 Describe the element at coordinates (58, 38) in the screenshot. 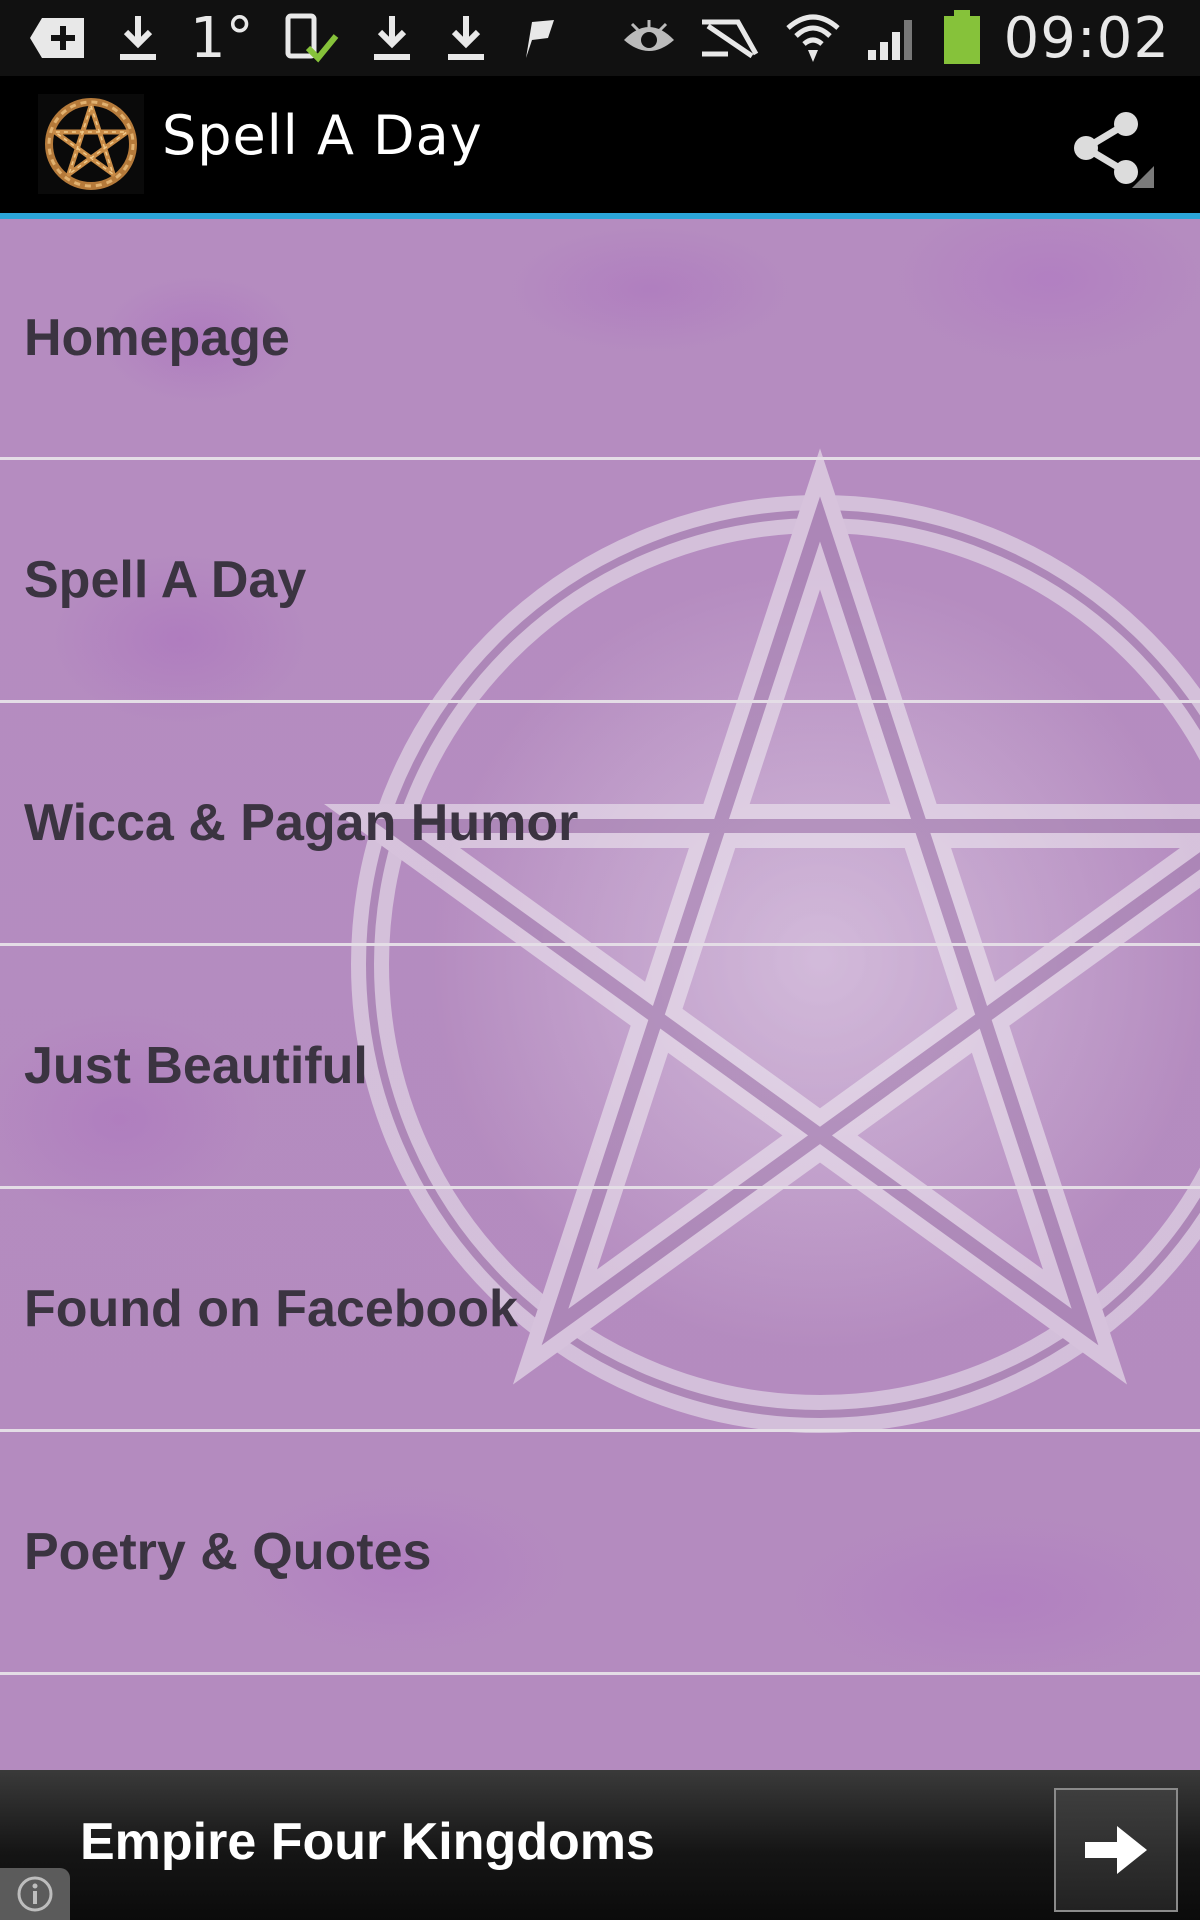

I see `add-notification-icon` at that location.